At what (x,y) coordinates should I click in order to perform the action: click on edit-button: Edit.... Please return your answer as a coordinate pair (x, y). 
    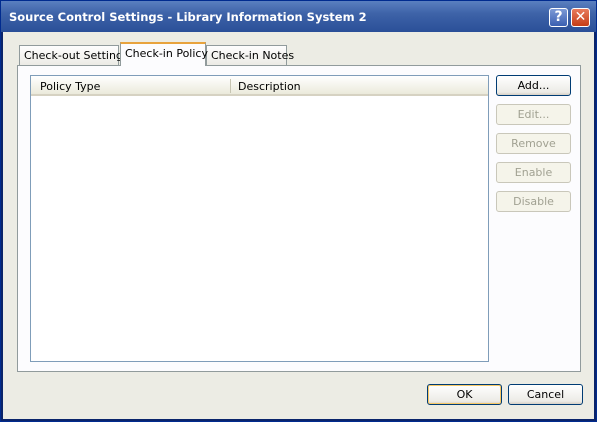
    Looking at the image, I should click on (533, 114).